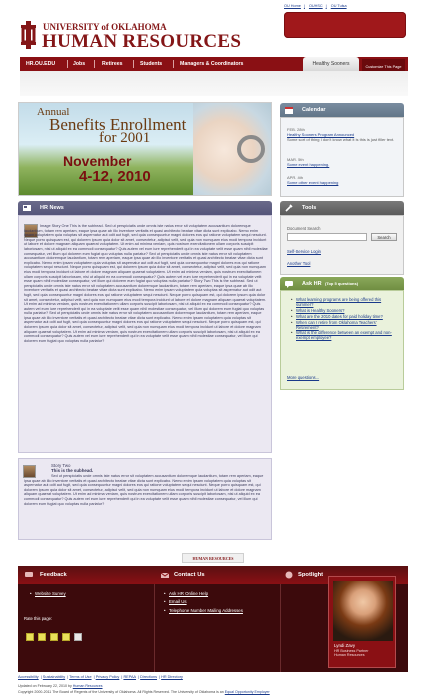  Describe the element at coordinates (342, 110) in the screenshot. I see `calendar-header: Calendar` at that location.